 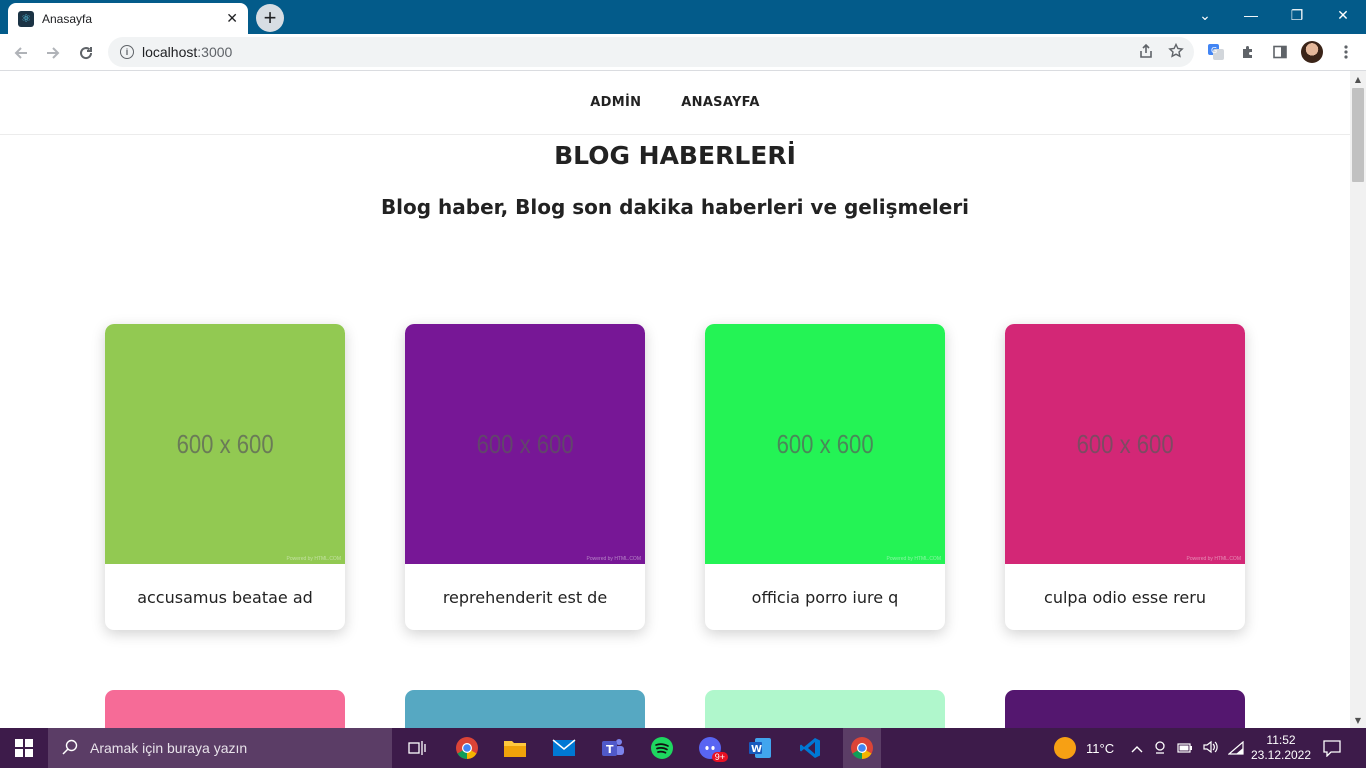 I want to click on card-title: culpa odio esse reru, so click(x=1125, y=597).